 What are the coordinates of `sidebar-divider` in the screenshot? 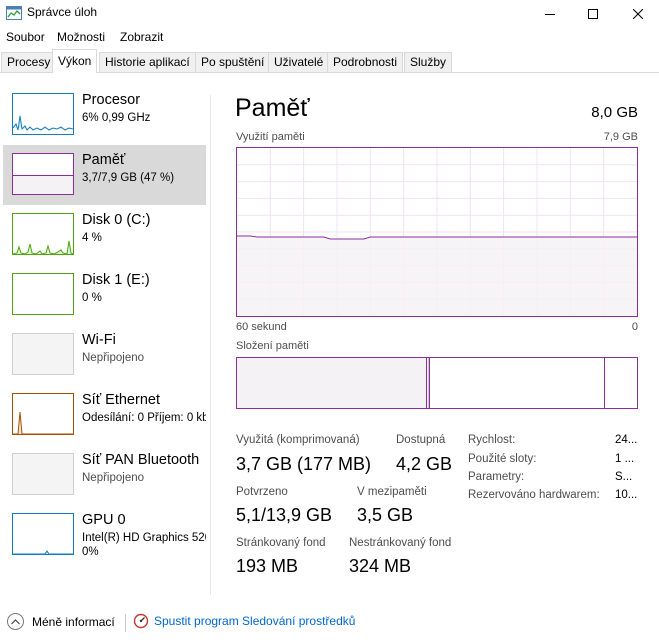 It's located at (210, 345).